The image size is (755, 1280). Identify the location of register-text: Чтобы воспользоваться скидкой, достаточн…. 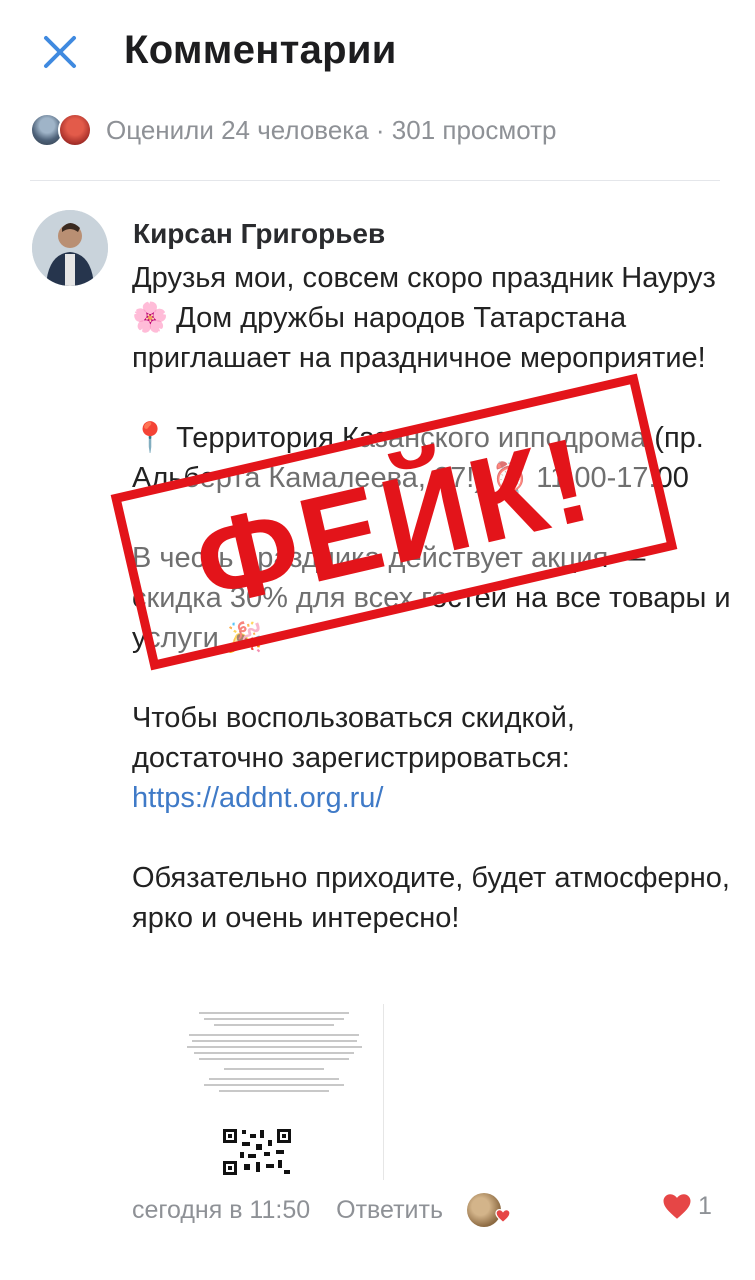
(353, 738).